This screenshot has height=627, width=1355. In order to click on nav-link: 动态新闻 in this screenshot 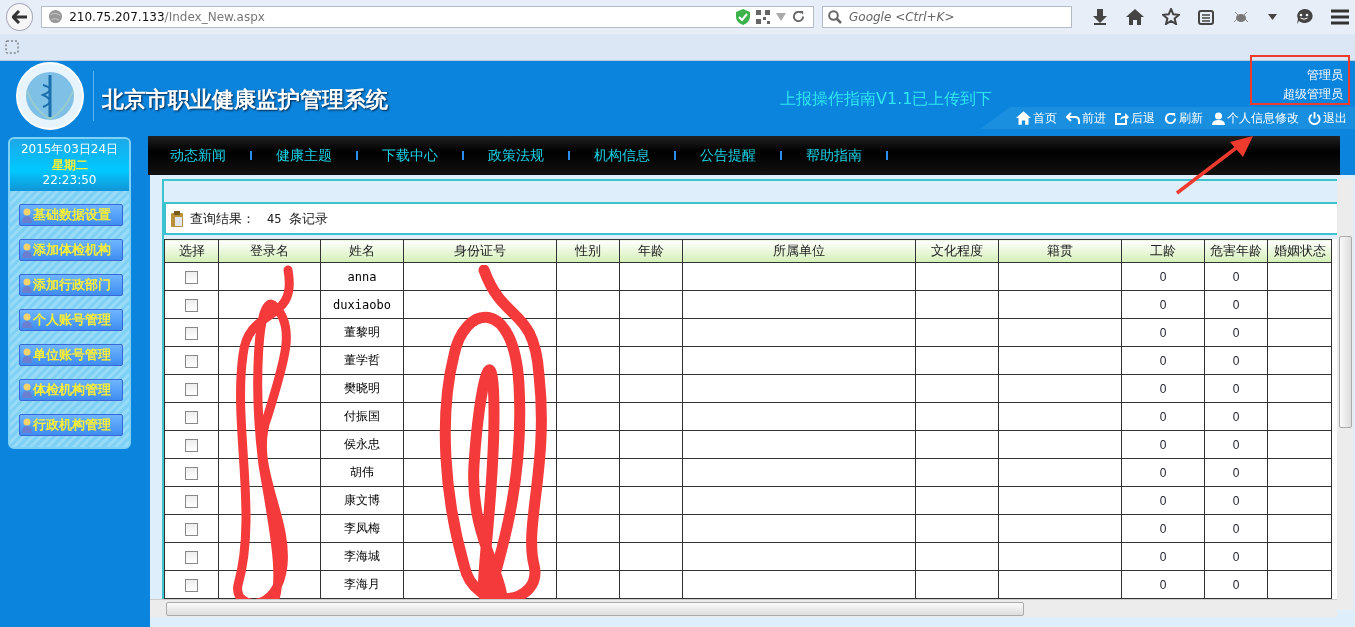, I will do `click(198, 155)`.